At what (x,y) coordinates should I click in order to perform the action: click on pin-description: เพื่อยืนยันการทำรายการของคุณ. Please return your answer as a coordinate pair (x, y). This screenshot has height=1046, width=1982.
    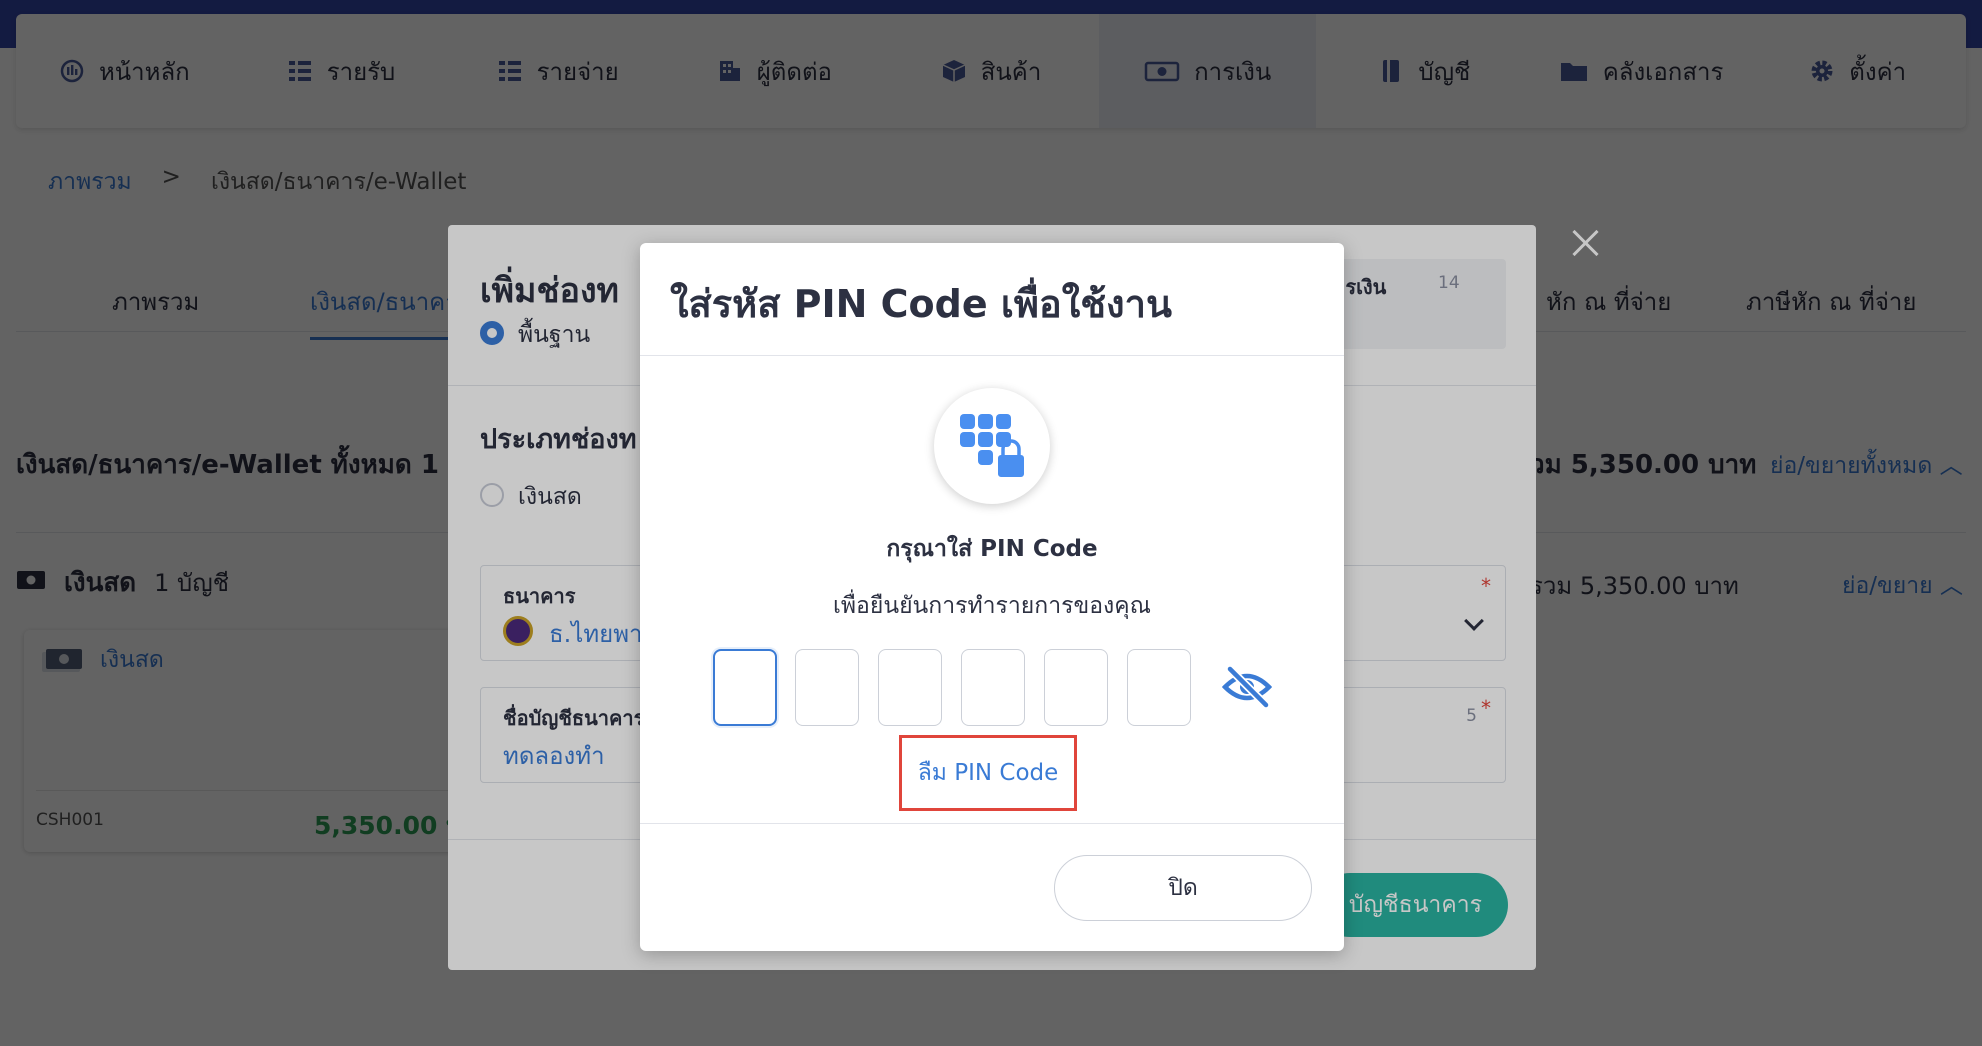
    Looking at the image, I should click on (992, 606).